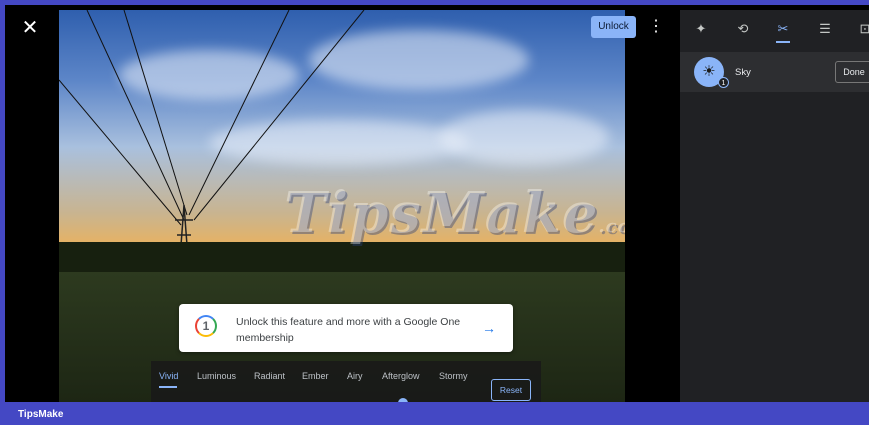  What do you see at coordinates (743, 72) in the screenshot?
I see `sky-label: Sky` at bounding box center [743, 72].